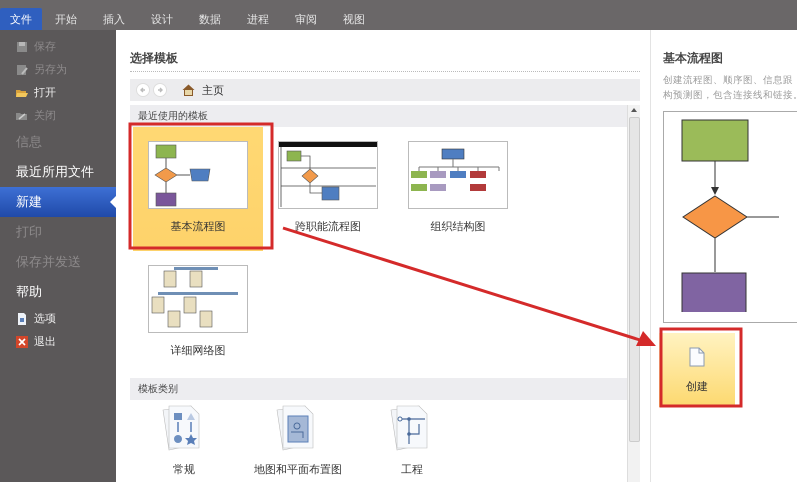 This screenshot has height=482, width=797. What do you see at coordinates (58, 292) in the screenshot?
I see `menu-item: 帮助` at bounding box center [58, 292].